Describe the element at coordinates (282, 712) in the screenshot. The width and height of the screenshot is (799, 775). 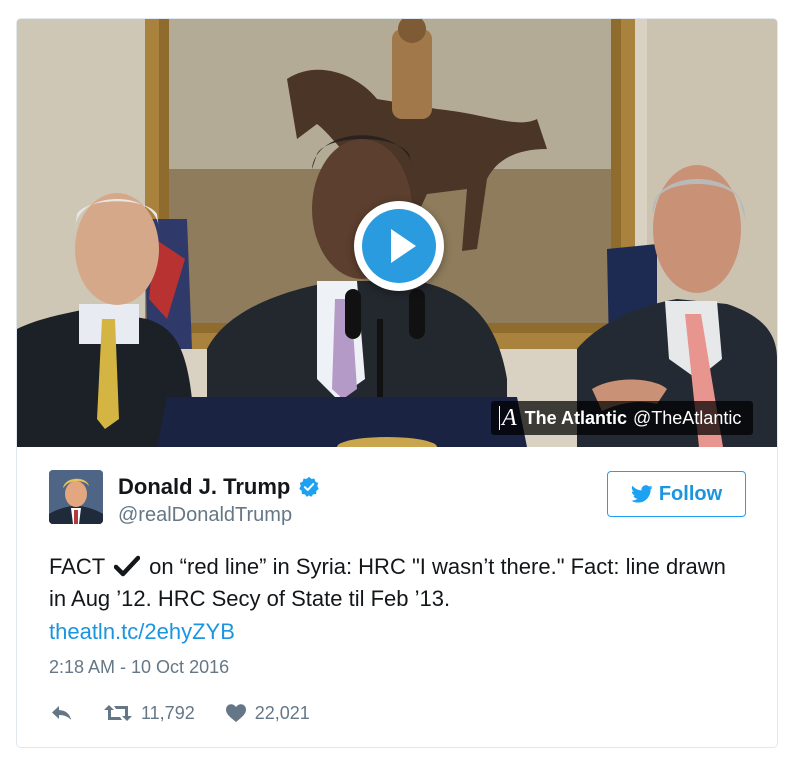
I see `like-count: 22,021` at that location.